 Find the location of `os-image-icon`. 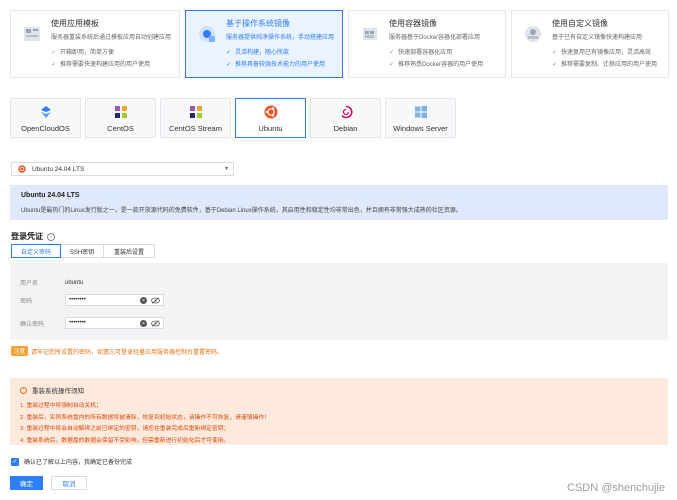

os-image-icon is located at coordinates (207, 34).